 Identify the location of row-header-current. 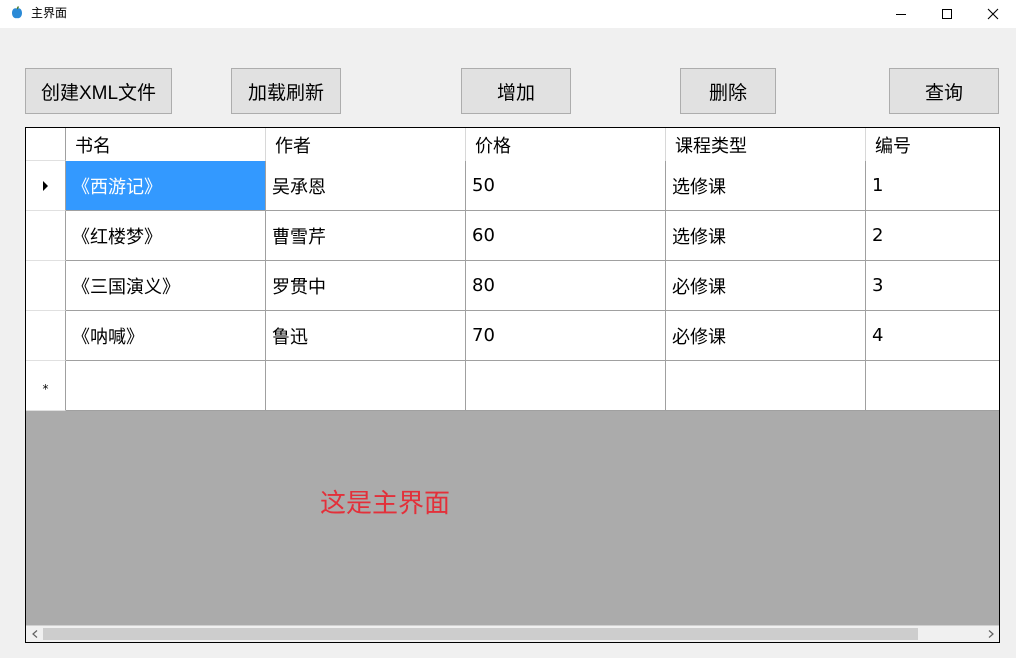
(46, 186).